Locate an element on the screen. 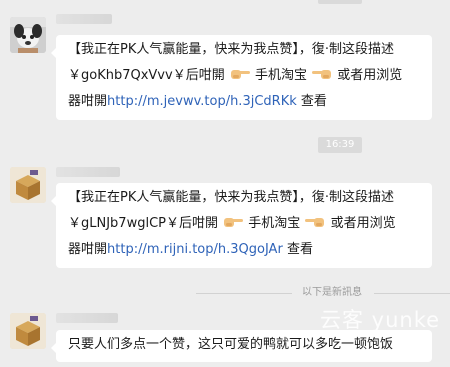  watermark-logo: 云客 yunke is located at coordinates (380, 320).